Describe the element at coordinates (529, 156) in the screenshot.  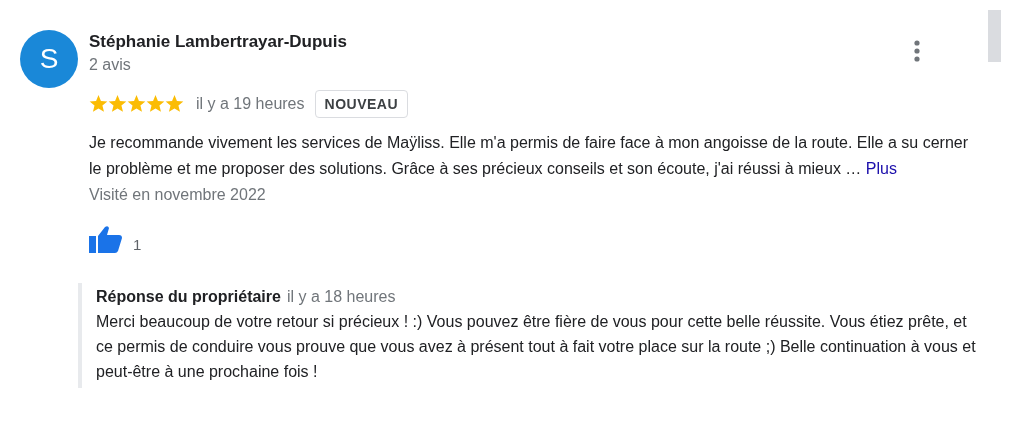
I see `review-text: Je recommande vivement les services de Maÿliss. Elle m'a permis de faire face à mon angoisse de la route. Elle a su cerner le problème et me proposer des solutions. Grâce à ses précieux conseils et son écoute, j'ai réussi à mieux … Plus` at that location.